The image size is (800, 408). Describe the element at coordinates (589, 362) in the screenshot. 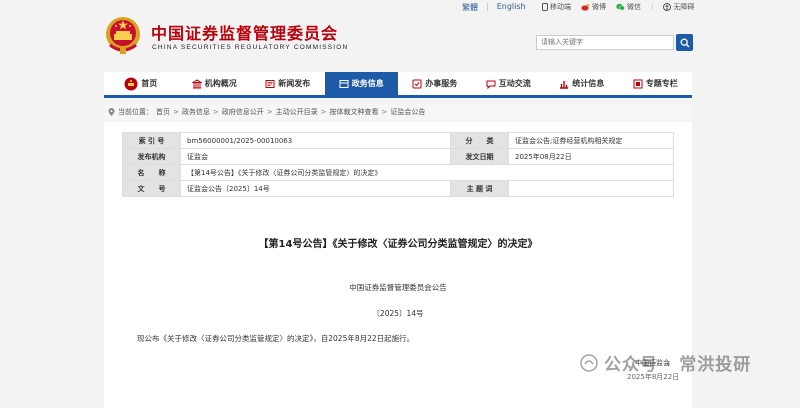

I see `wechat-official-account-icon` at that location.